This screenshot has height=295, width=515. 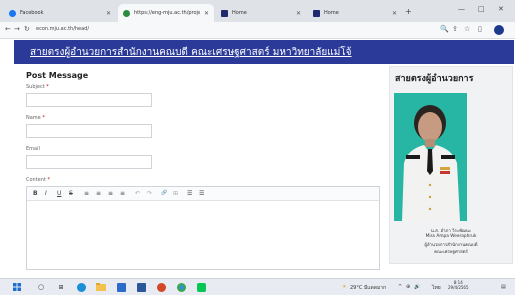 What do you see at coordinates (417, 287) in the screenshot?
I see `speaker-icon: 🔊` at bounding box center [417, 287].